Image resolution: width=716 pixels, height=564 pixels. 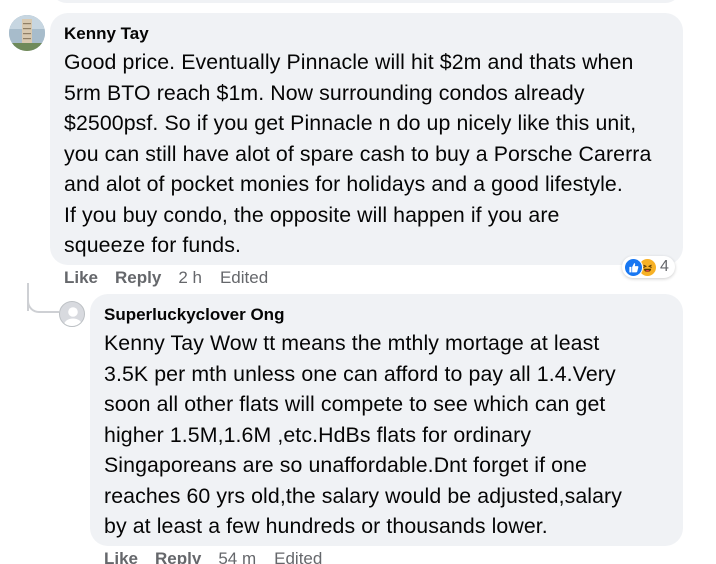 I want to click on reply-author-name: Superluckyclover Ong, so click(x=387, y=314).